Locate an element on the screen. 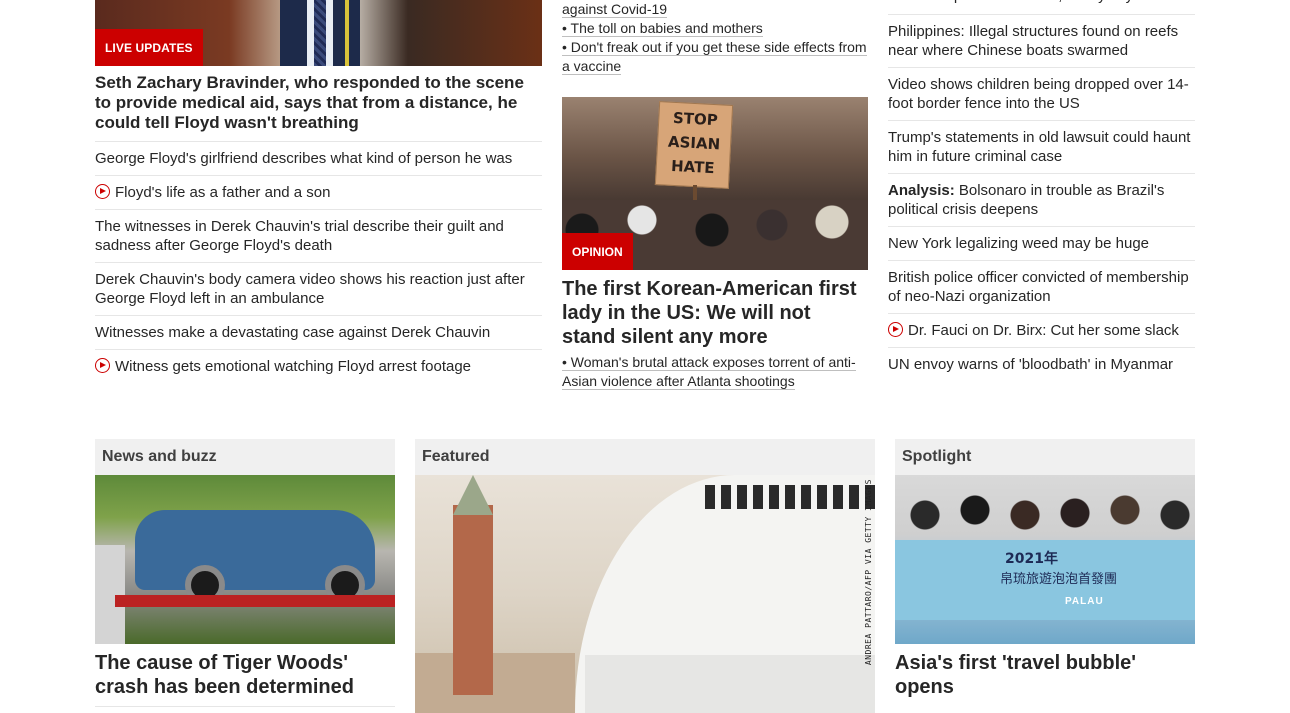 The height and width of the screenshot is (713, 1290). photo-credit: ANDREA PATTARO/AFP VIA GETTY IMAGES is located at coordinates (868, 572).